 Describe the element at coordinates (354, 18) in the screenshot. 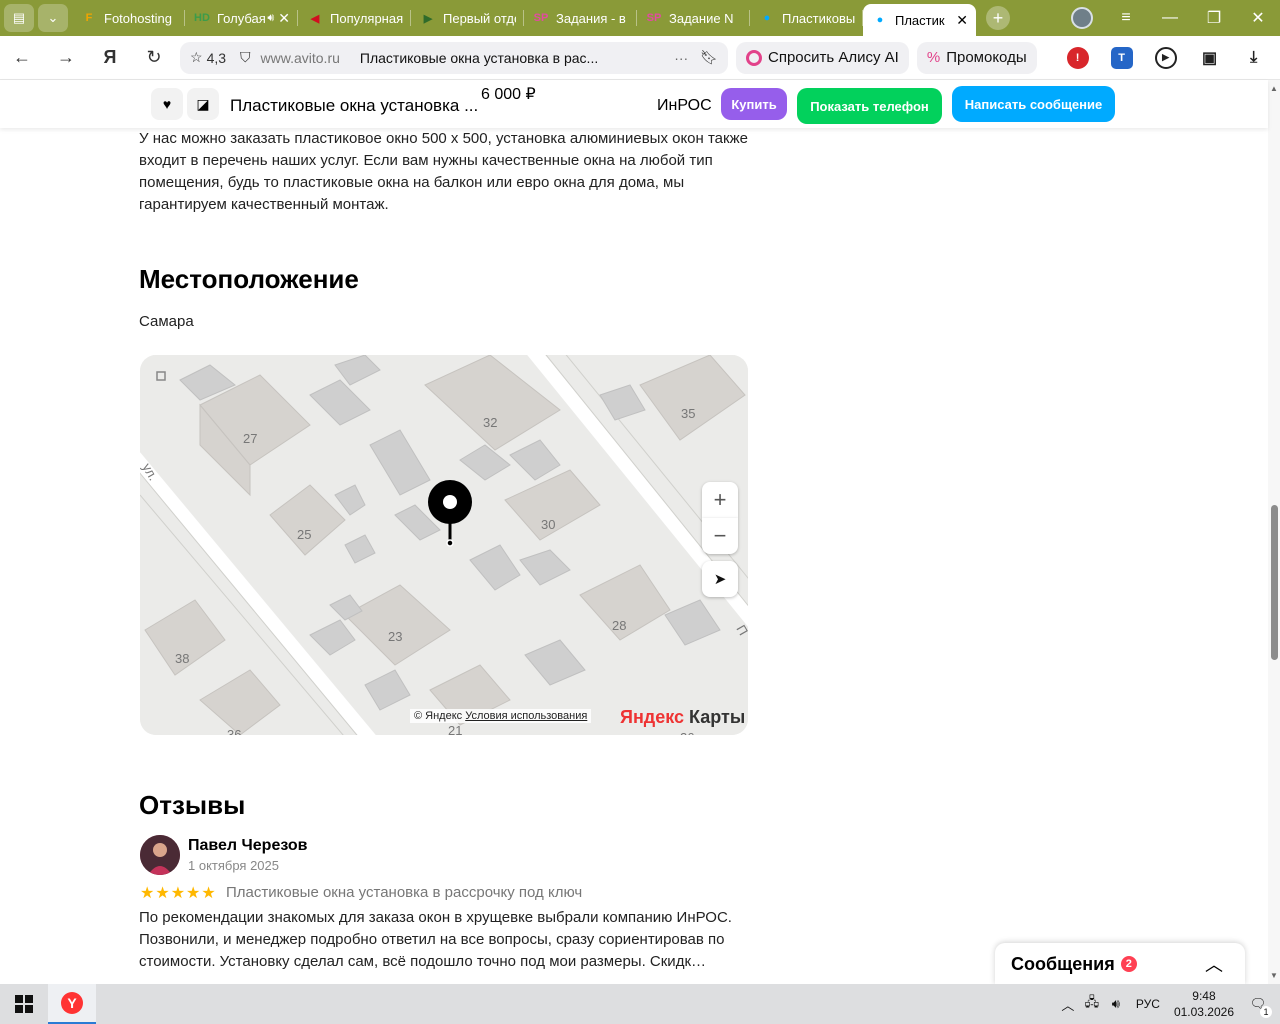

I see `browser-tab: ◀ Популярная` at that location.